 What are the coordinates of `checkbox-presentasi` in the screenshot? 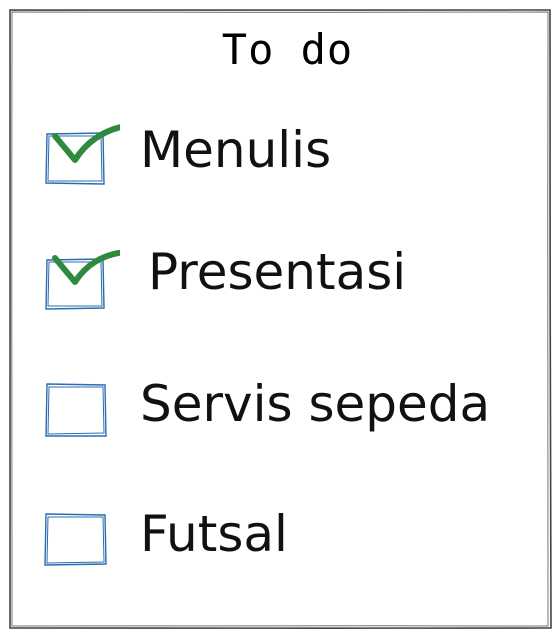 It's located at (84, 282).